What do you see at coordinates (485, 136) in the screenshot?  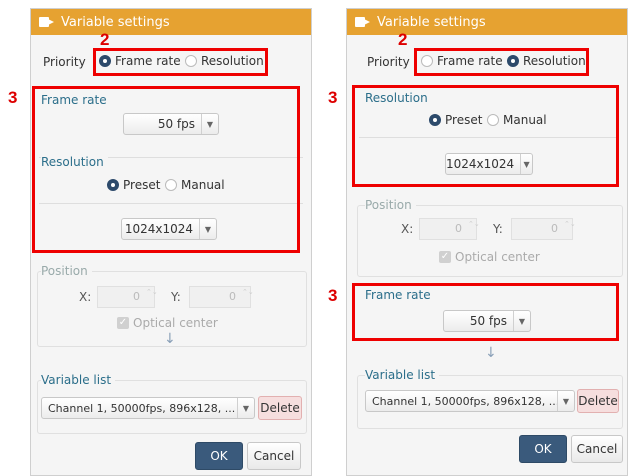 I see `highlight-resolution-right` at bounding box center [485, 136].